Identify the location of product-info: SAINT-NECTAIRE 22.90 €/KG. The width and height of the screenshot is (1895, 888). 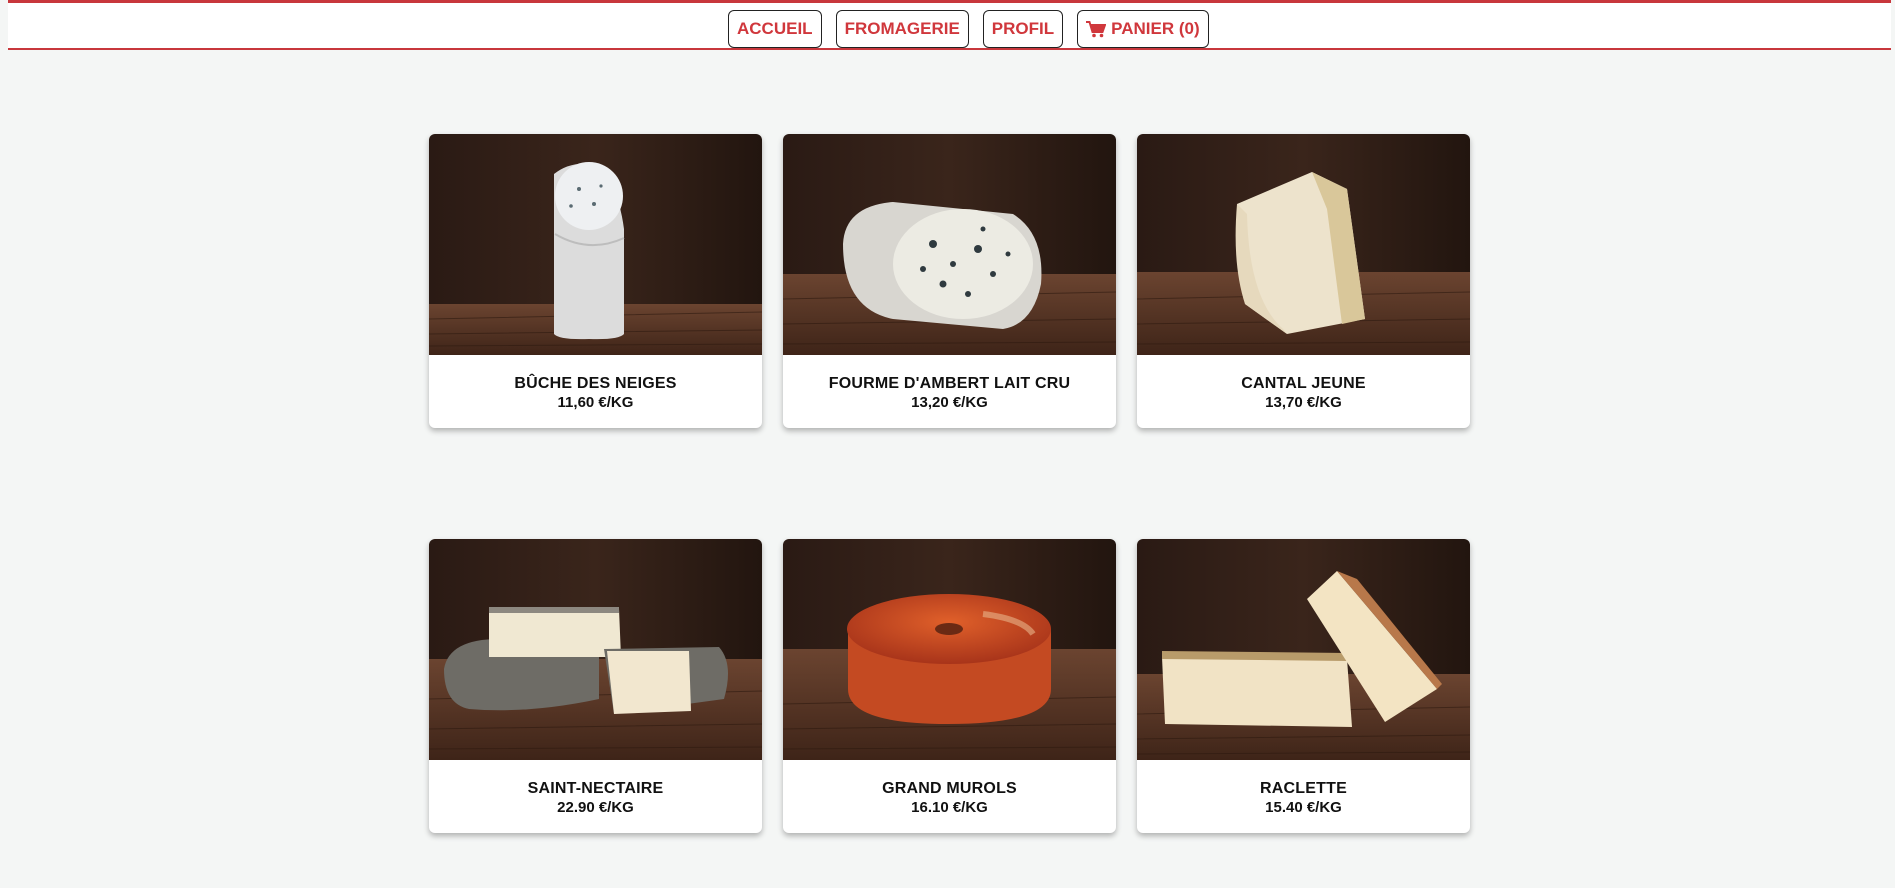
(595, 796).